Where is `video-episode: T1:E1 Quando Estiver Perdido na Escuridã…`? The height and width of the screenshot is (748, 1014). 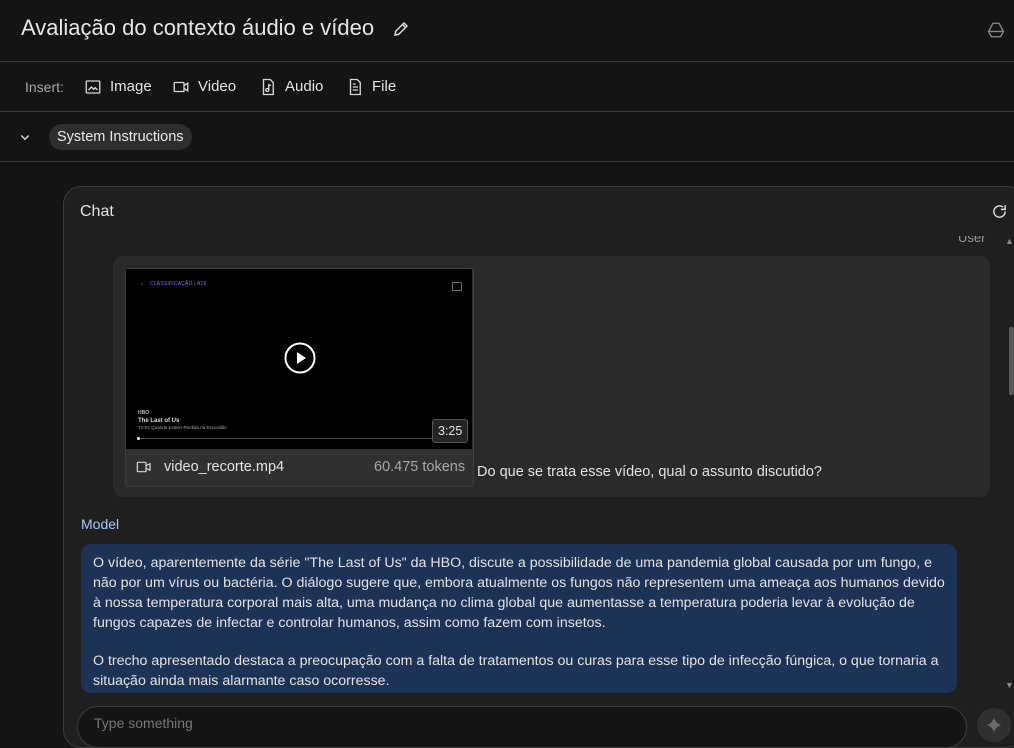
video-episode: T1:E1 Quando Estiver Perdido na Escuridã… is located at coordinates (182, 427).